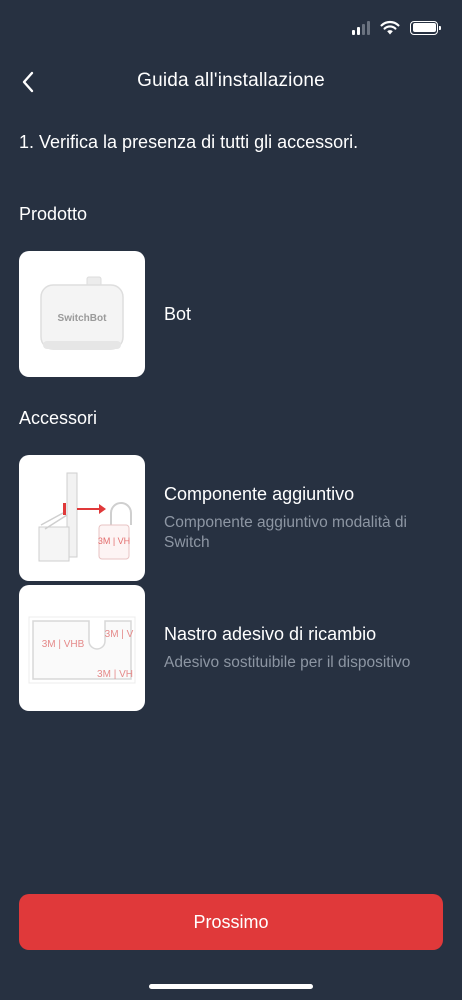 The image size is (462, 1000). What do you see at coordinates (287, 662) in the screenshot?
I see `accessory-description: Adesivo sostituibile per il dispositivo` at bounding box center [287, 662].